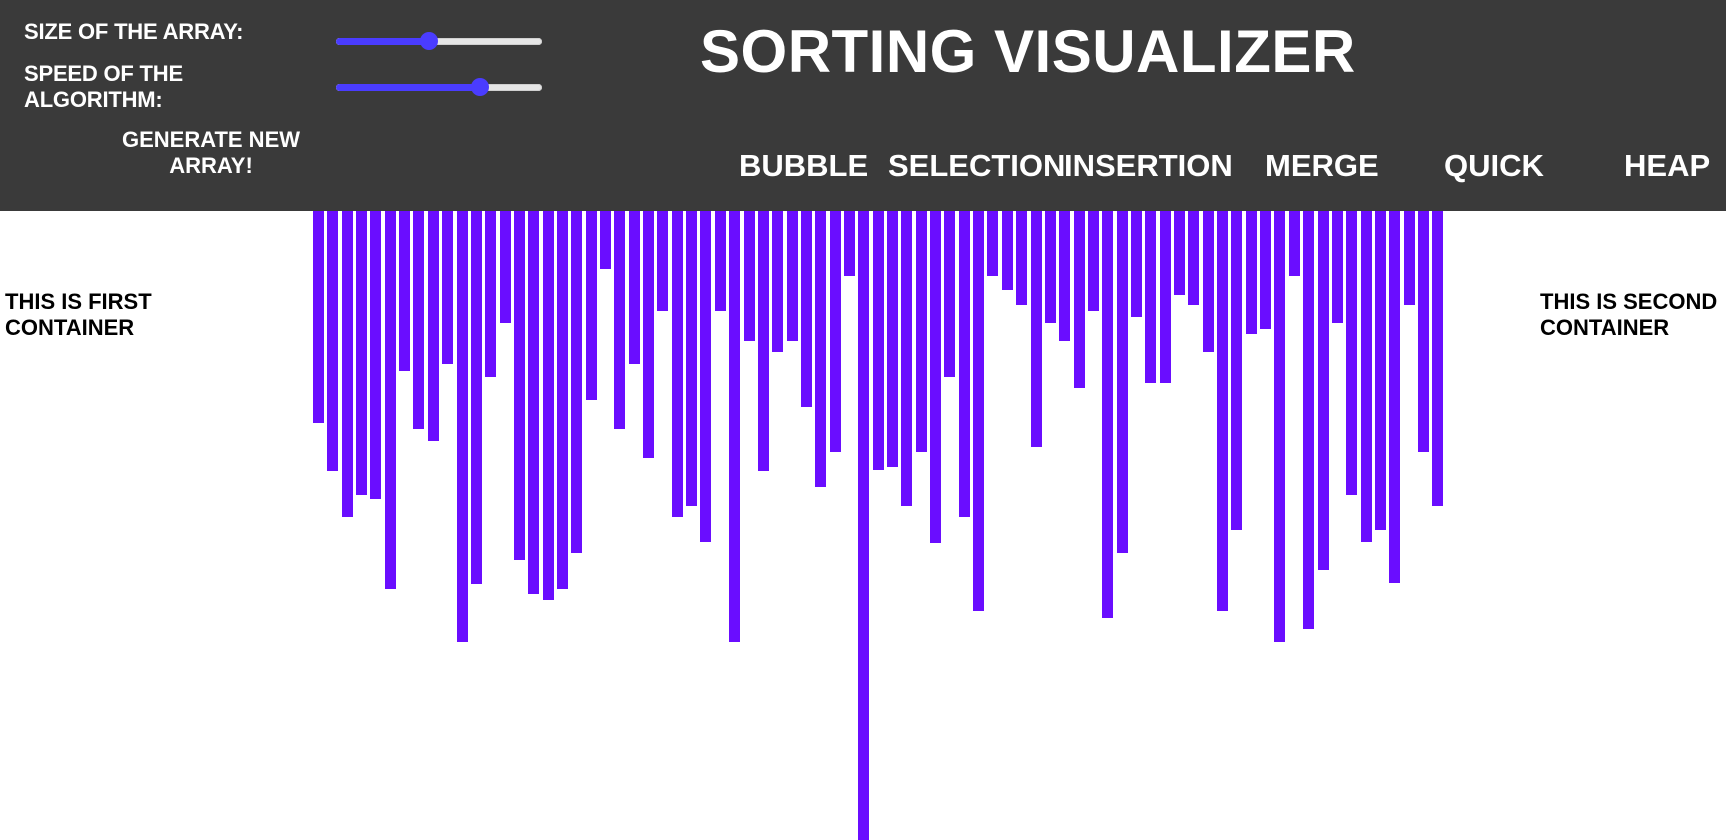  I want to click on insertion-sort-button: INSERTION, so click(1148, 166).